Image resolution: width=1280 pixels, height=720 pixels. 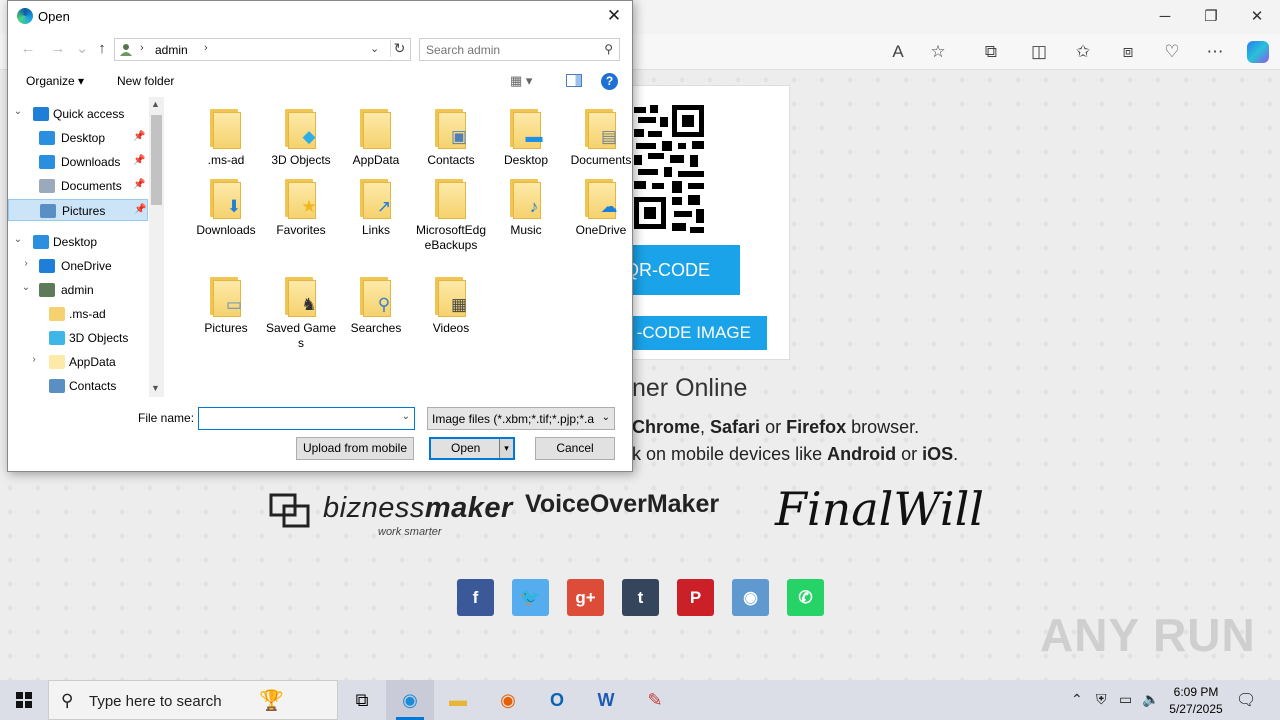 What do you see at coordinates (750, 597) in the screenshot?
I see `reddit-share-button: ◉` at bounding box center [750, 597].